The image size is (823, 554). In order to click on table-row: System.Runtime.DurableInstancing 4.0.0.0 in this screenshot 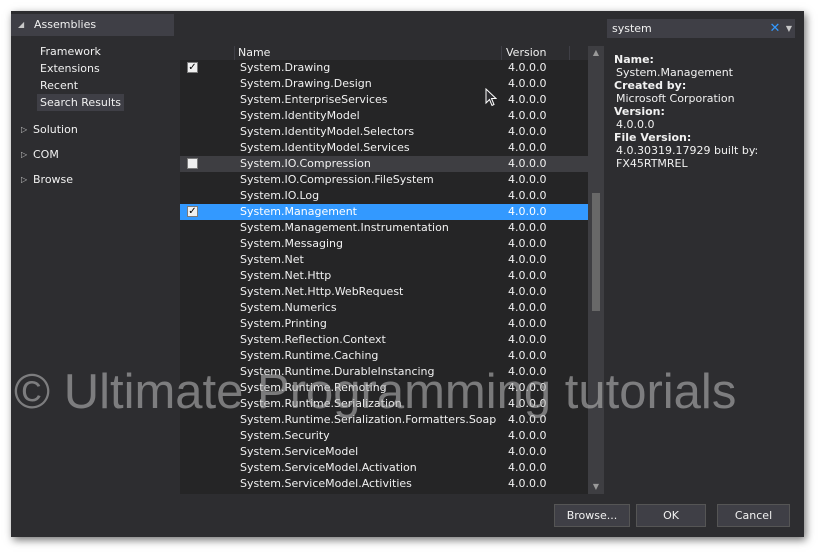, I will do `click(384, 372)`.